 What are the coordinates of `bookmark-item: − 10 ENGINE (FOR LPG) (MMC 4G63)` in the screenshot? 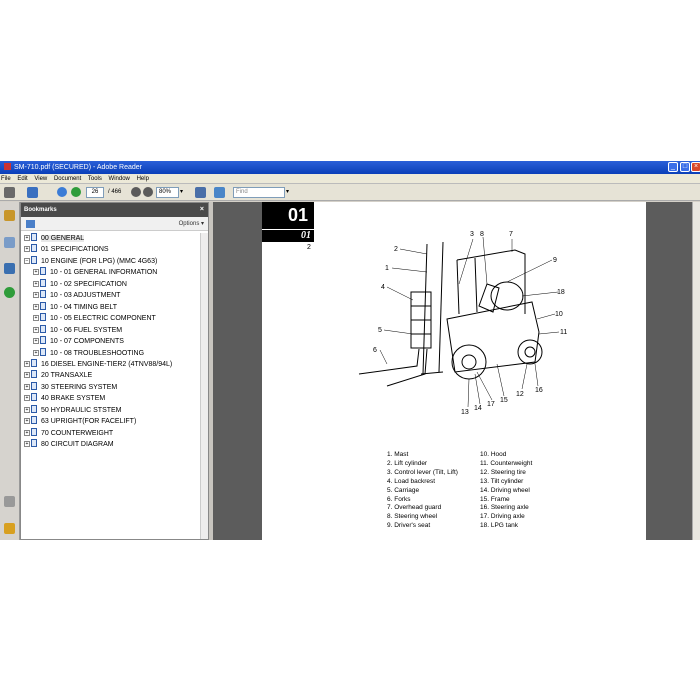 It's located at (91, 261).